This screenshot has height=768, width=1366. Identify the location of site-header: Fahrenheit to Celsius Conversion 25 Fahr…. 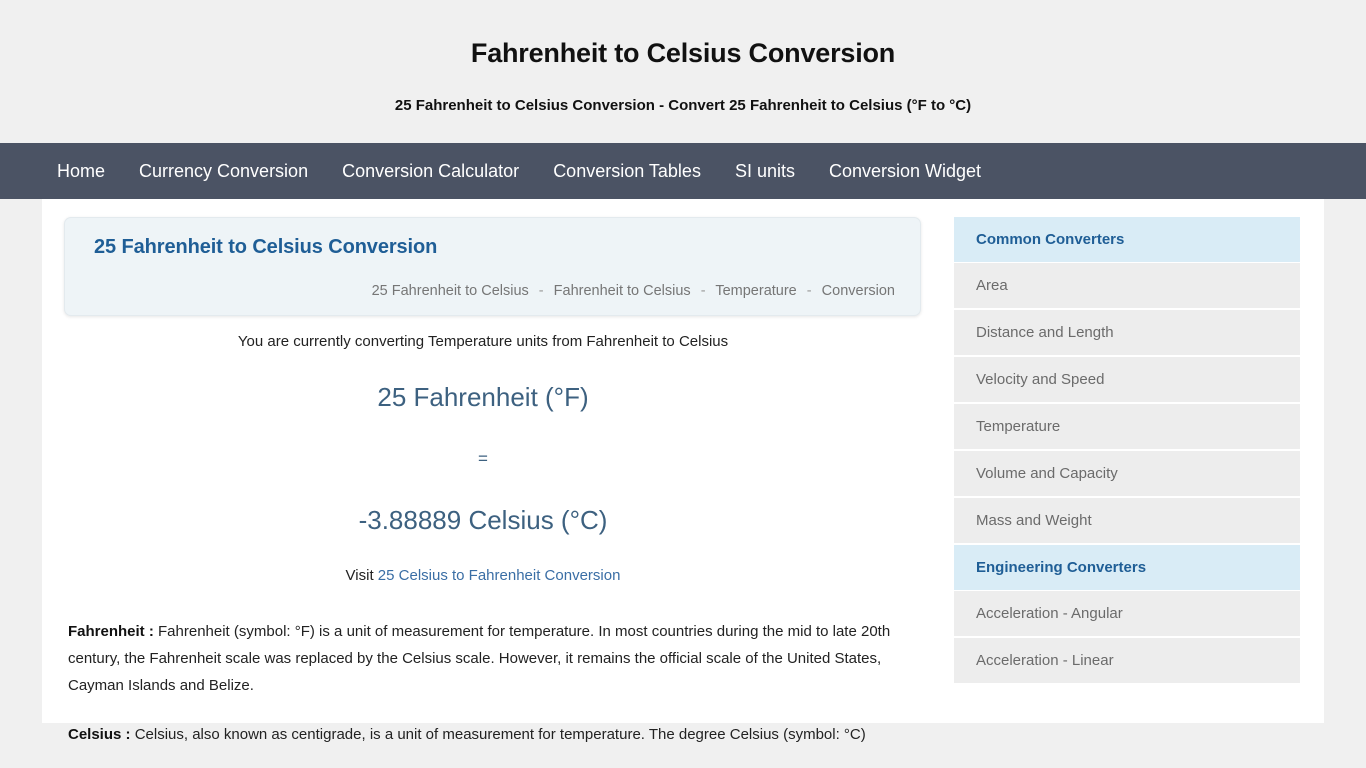
(683, 57).